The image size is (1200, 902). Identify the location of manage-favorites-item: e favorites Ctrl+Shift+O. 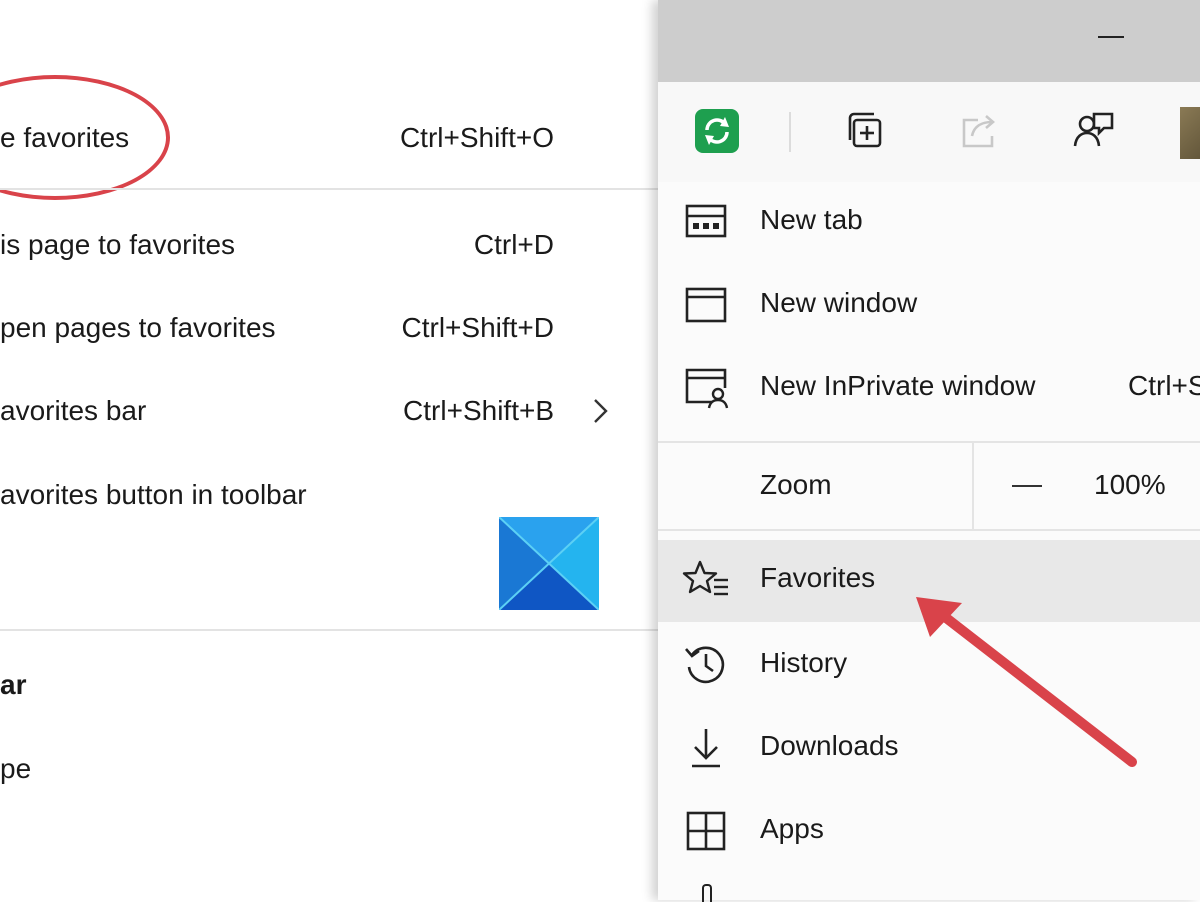
(310, 138).